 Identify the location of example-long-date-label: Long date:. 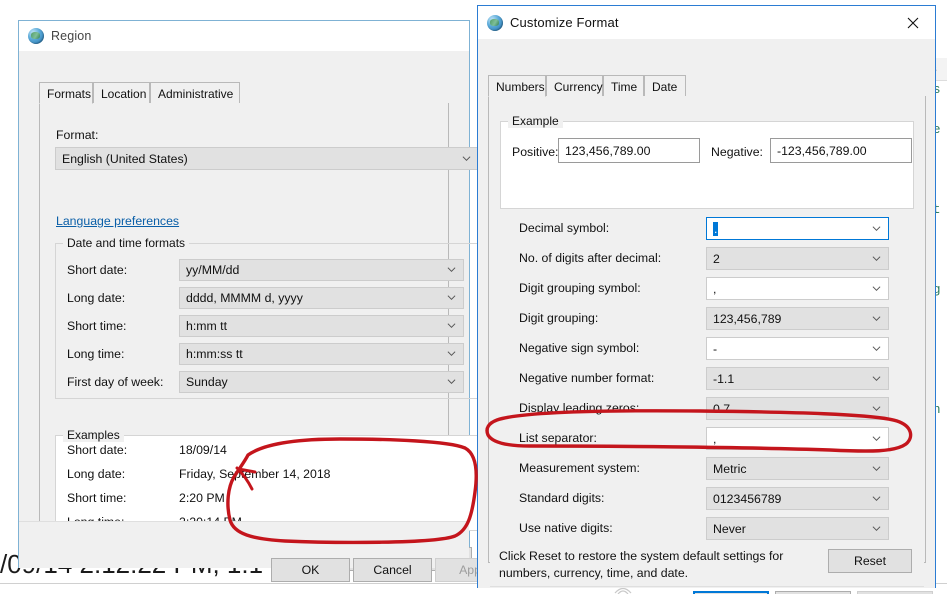
(96, 474).